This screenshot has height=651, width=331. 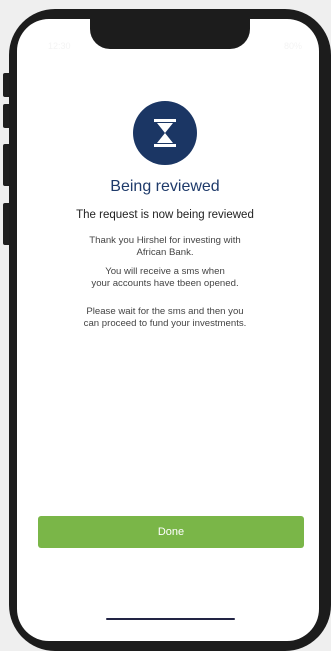 What do you see at coordinates (165, 283) in the screenshot?
I see `sms-notice-line-2: your accounts have tbeen opened.` at bounding box center [165, 283].